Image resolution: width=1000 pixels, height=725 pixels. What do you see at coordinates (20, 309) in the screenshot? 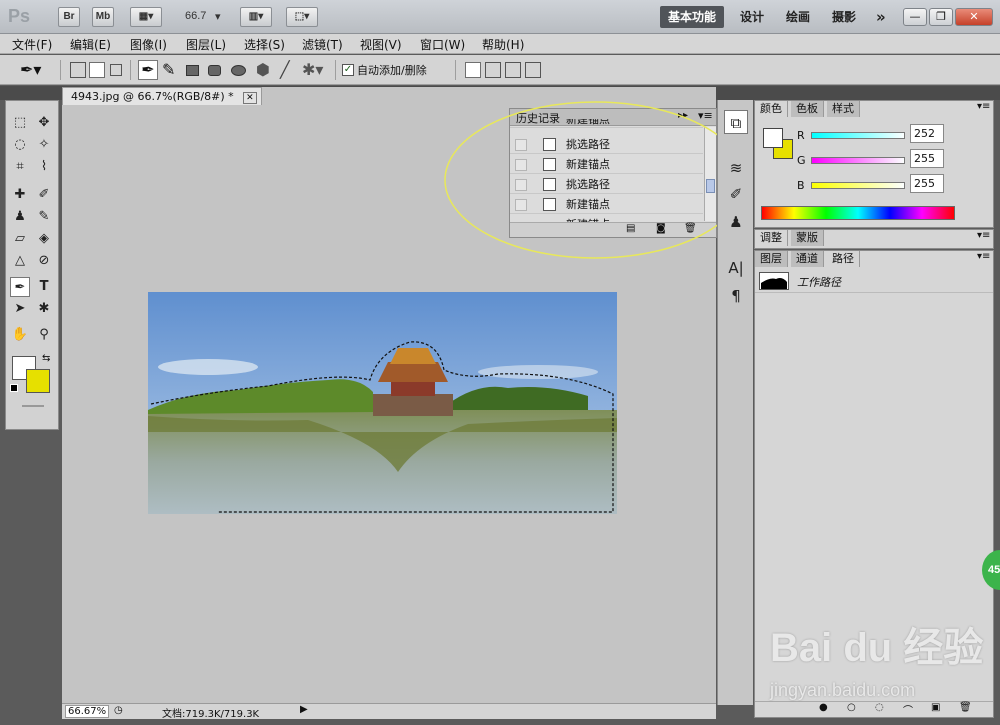
I see `path-selection-icon: ➤` at bounding box center [20, 309].